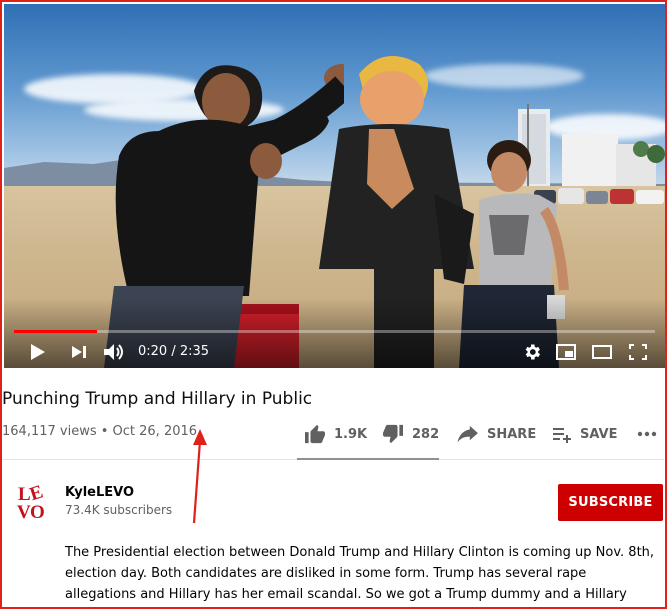  I want to click on settings-button, so click(532, 352).